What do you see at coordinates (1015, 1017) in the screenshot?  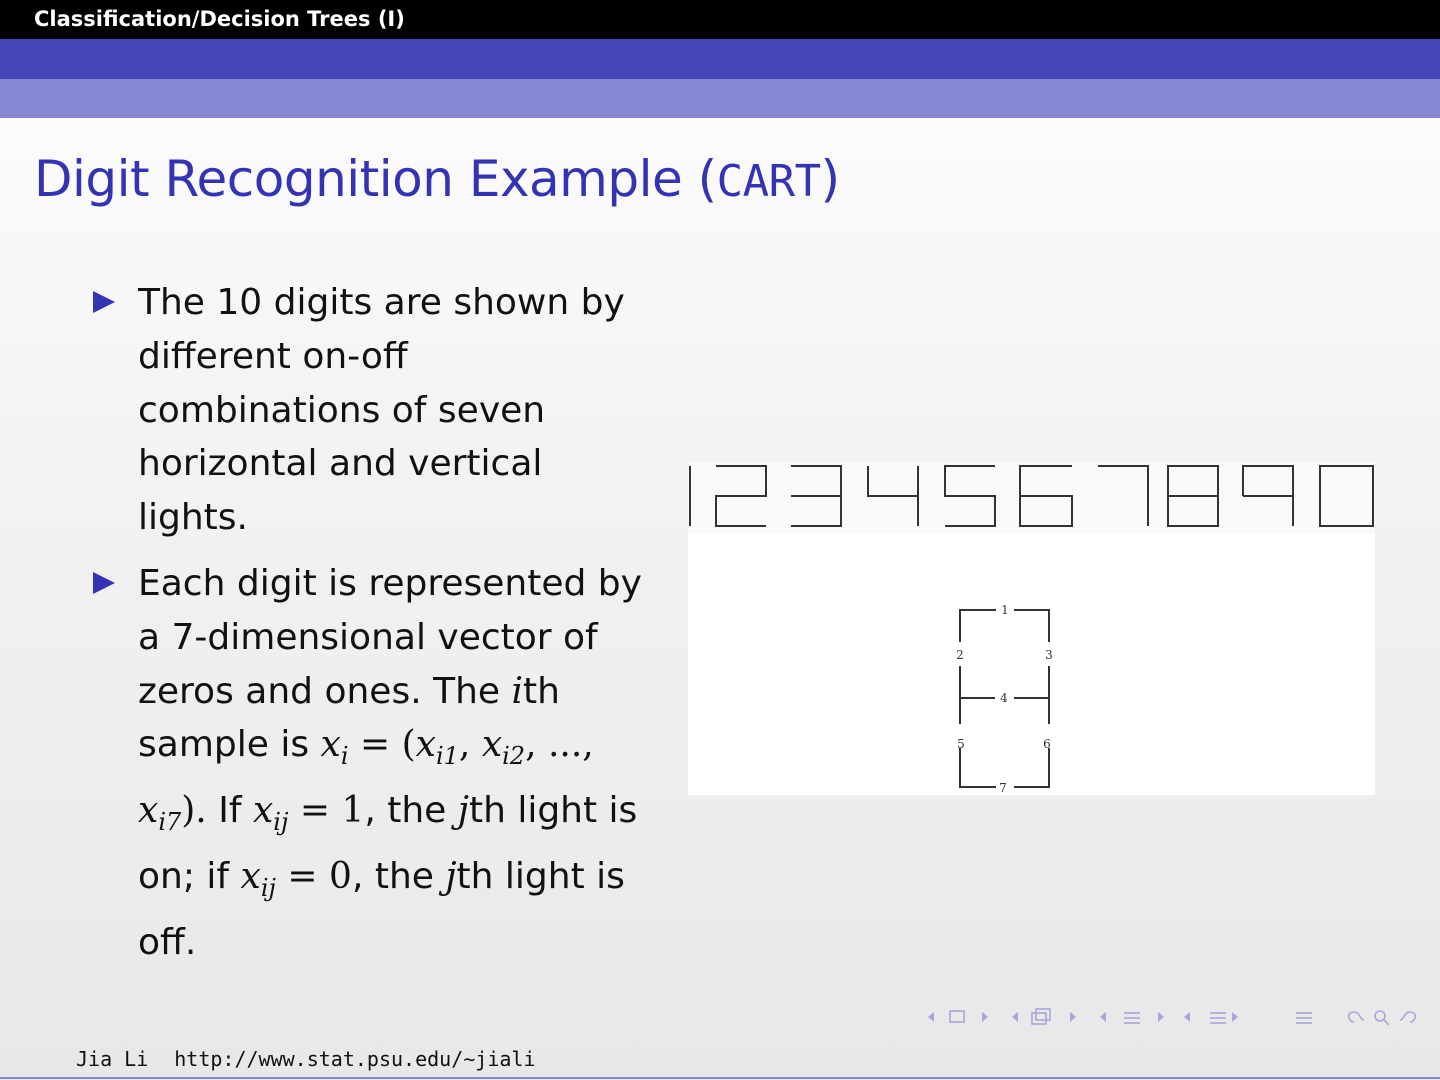 I see `nav-prev-frame-icon` at bounding box center [1015, 1017].